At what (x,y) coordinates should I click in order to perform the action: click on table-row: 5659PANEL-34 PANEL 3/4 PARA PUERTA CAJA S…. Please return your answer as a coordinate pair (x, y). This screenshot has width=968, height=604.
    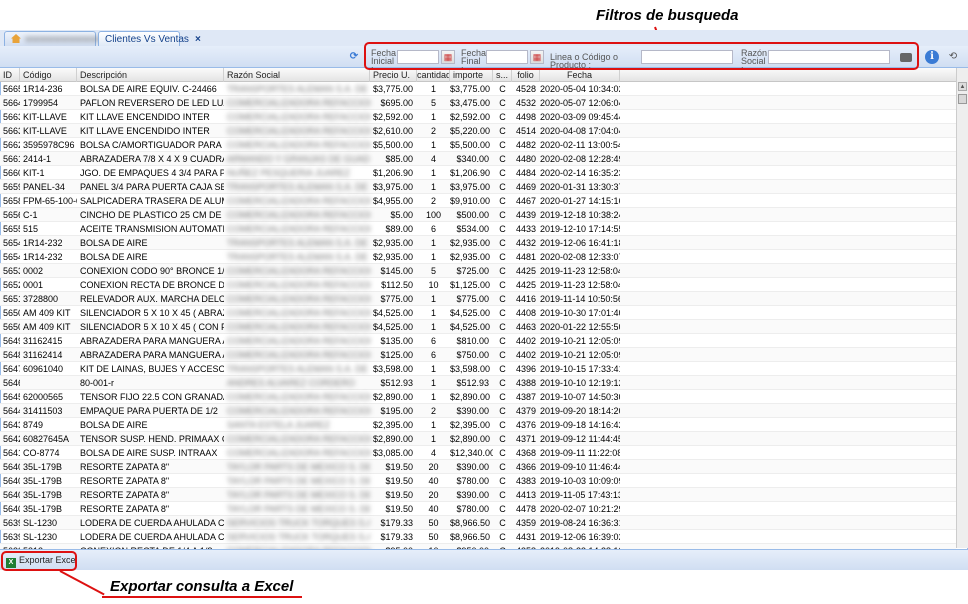
    Looking at the image, I should click on (478, 187).